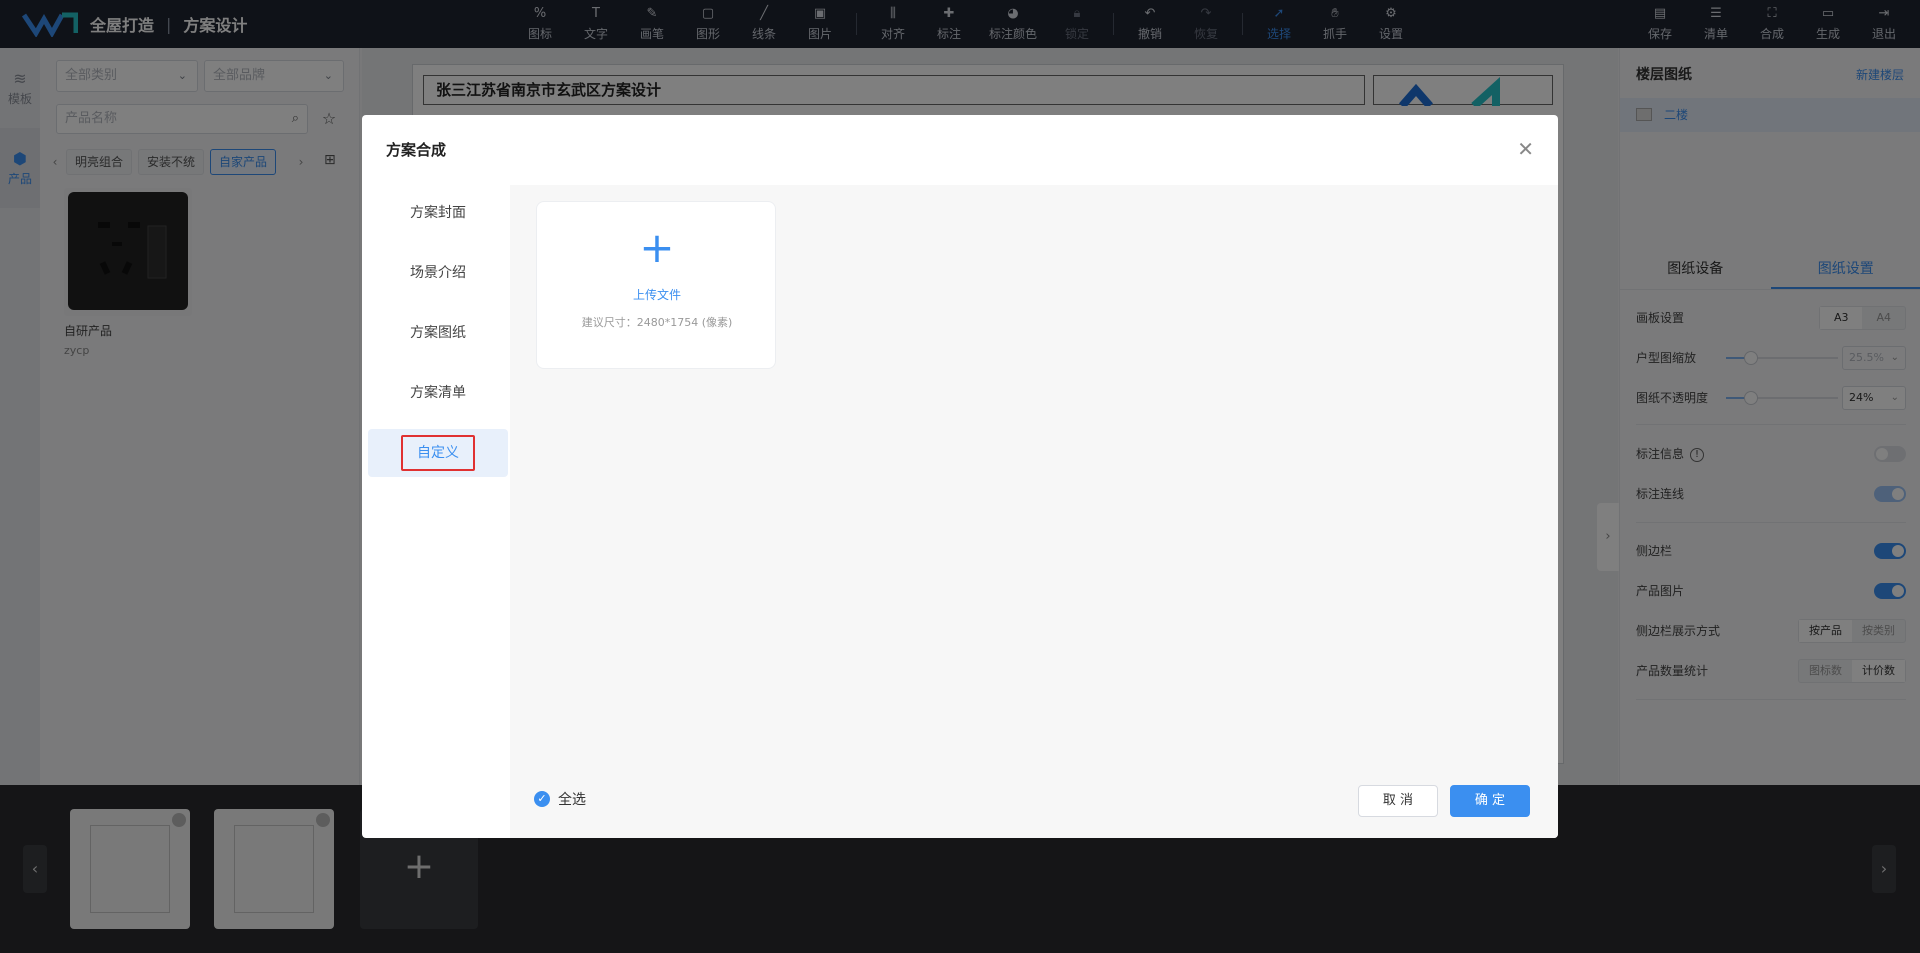 The image size is (1920, 953). Describe the element at coordinates (438, 213) in the screenshot. I see `nav-item-cover: 方案封面` at that location.